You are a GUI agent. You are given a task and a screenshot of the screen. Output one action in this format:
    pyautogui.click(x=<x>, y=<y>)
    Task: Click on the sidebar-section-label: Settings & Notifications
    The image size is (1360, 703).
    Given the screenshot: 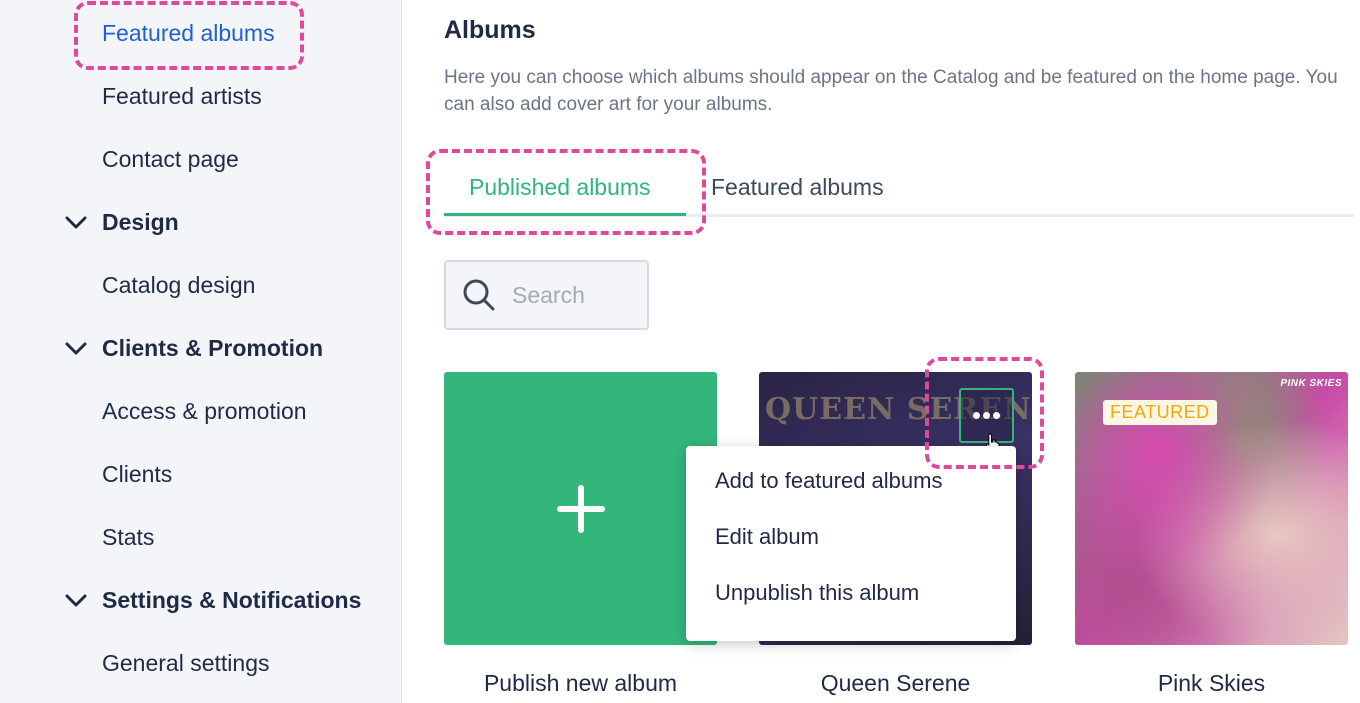 What is the action you would take?
    pyautogui.click(x=232, y=600)
    